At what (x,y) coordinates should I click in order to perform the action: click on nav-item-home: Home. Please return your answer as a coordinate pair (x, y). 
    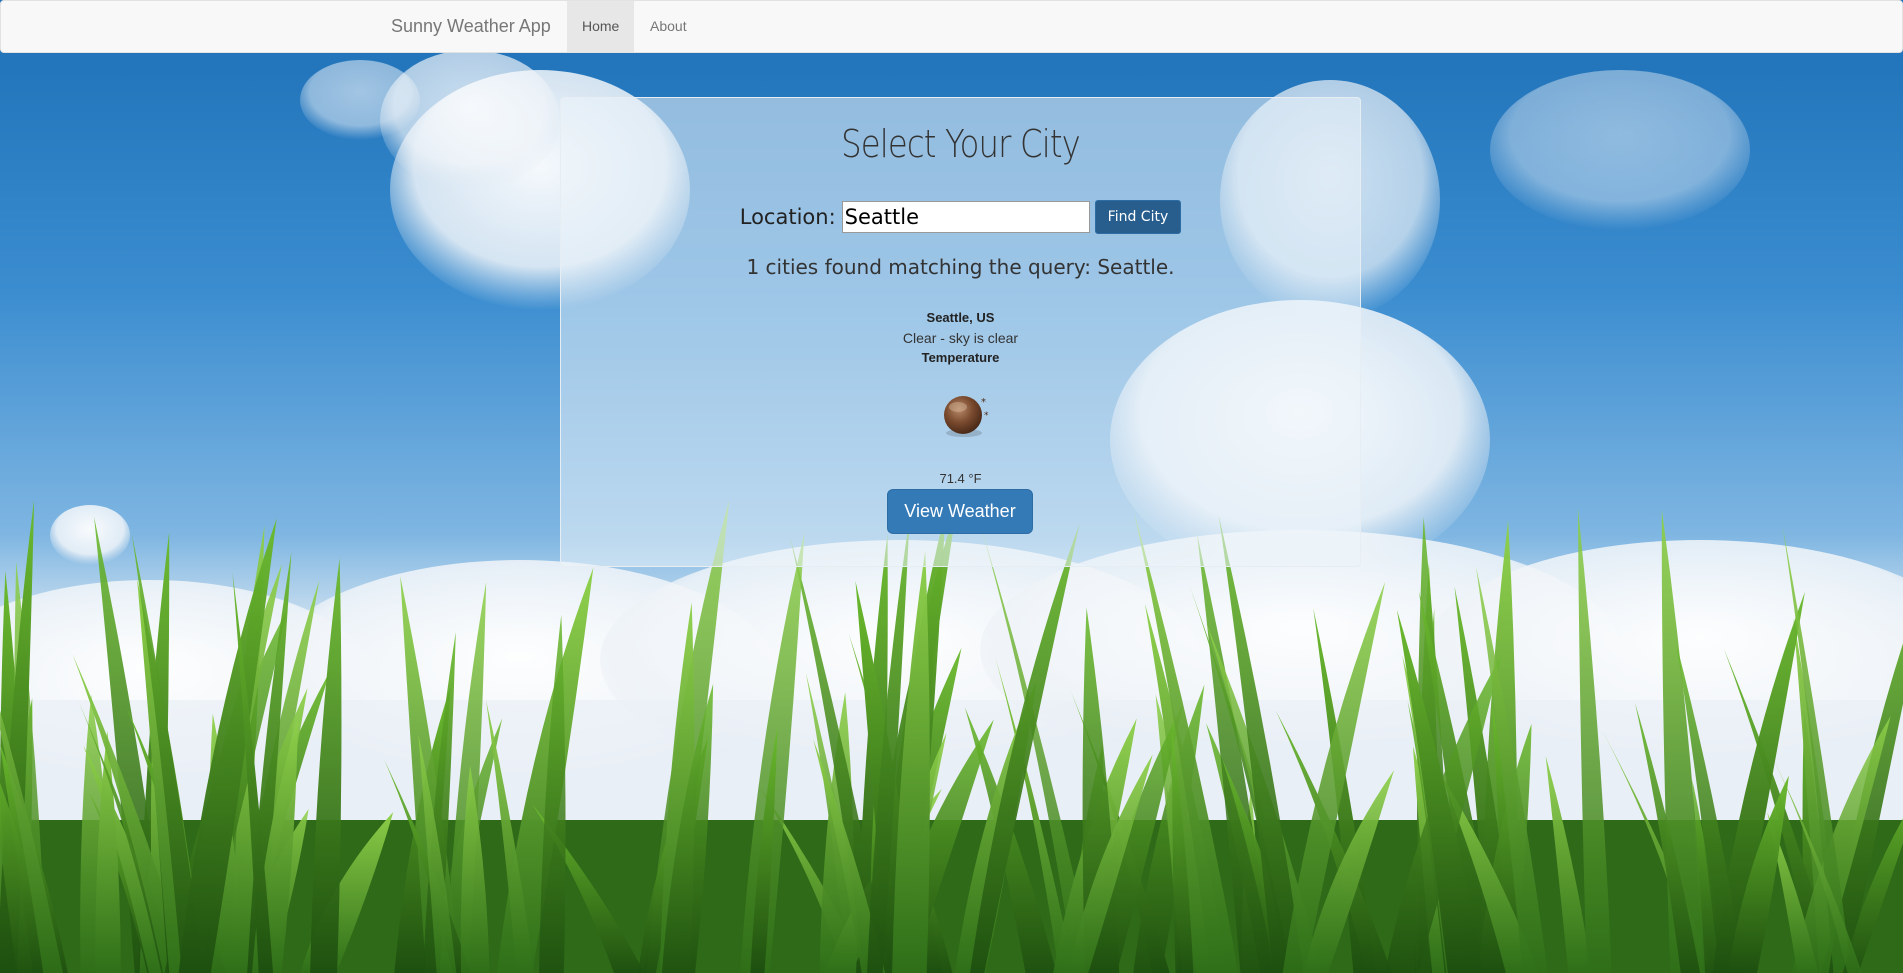
    Looking at the image, I should click on (601, 26).